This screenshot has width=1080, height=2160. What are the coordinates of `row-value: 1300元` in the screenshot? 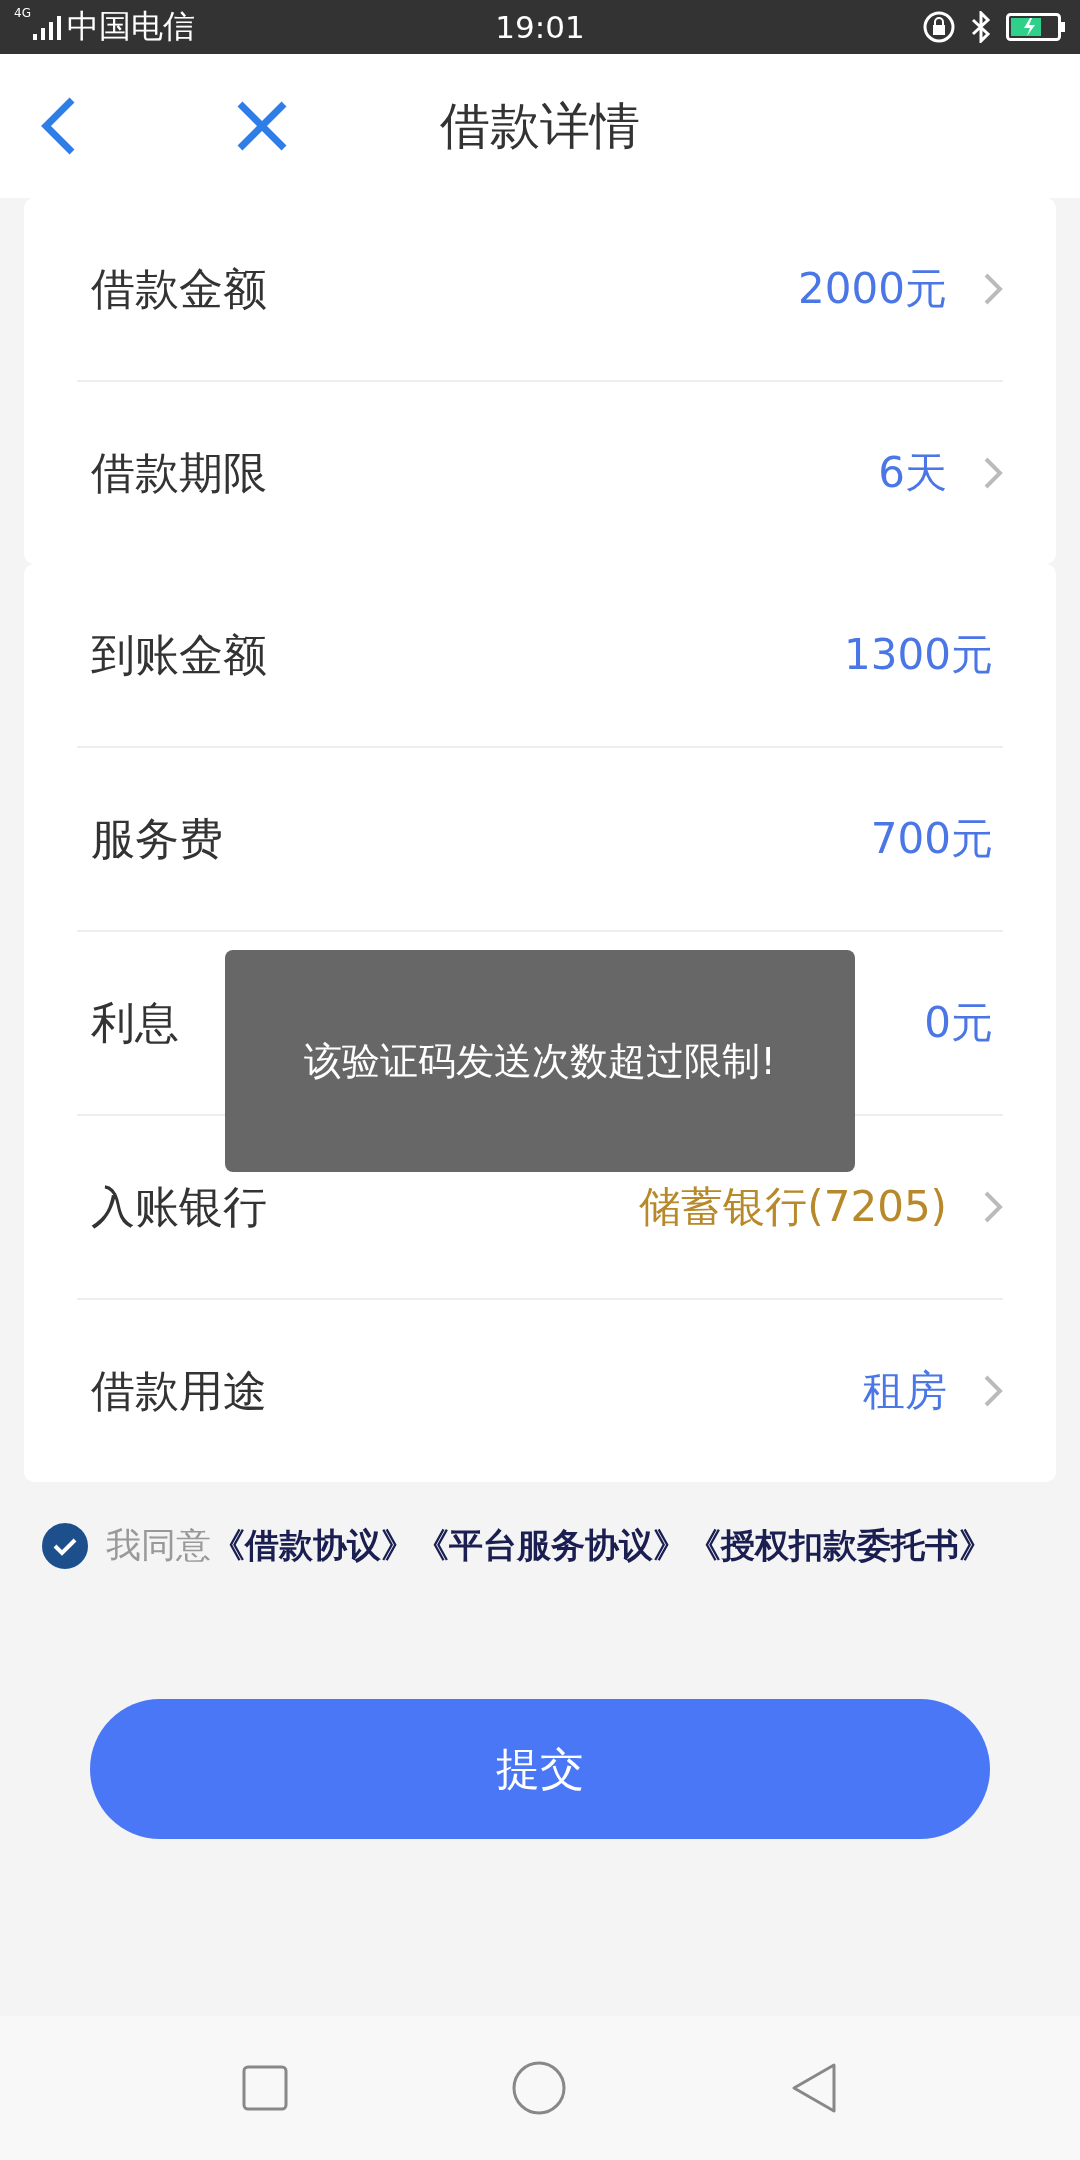 It's located at (918, 655).